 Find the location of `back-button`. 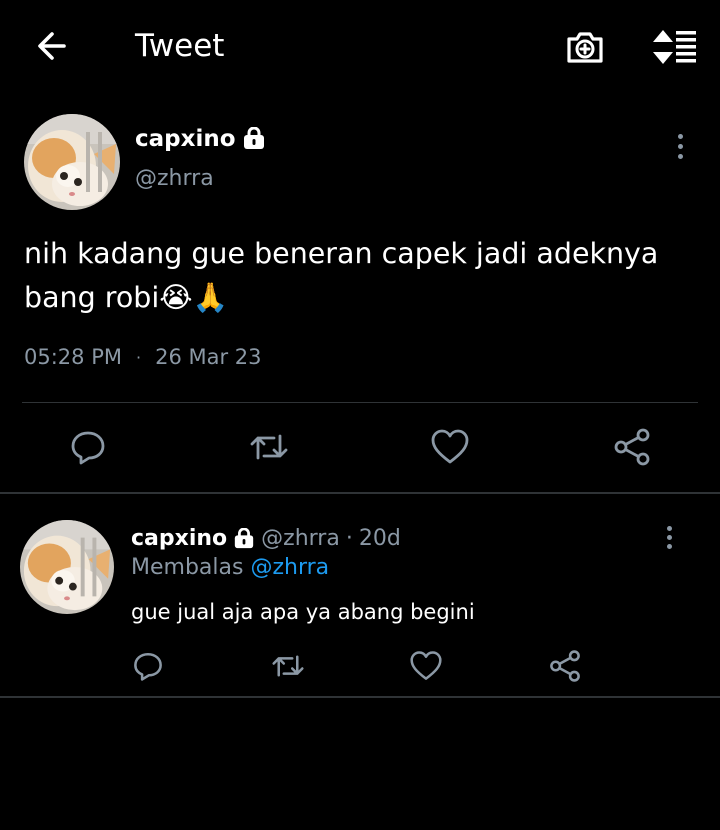

back-button is located at coordinates (52, 46).